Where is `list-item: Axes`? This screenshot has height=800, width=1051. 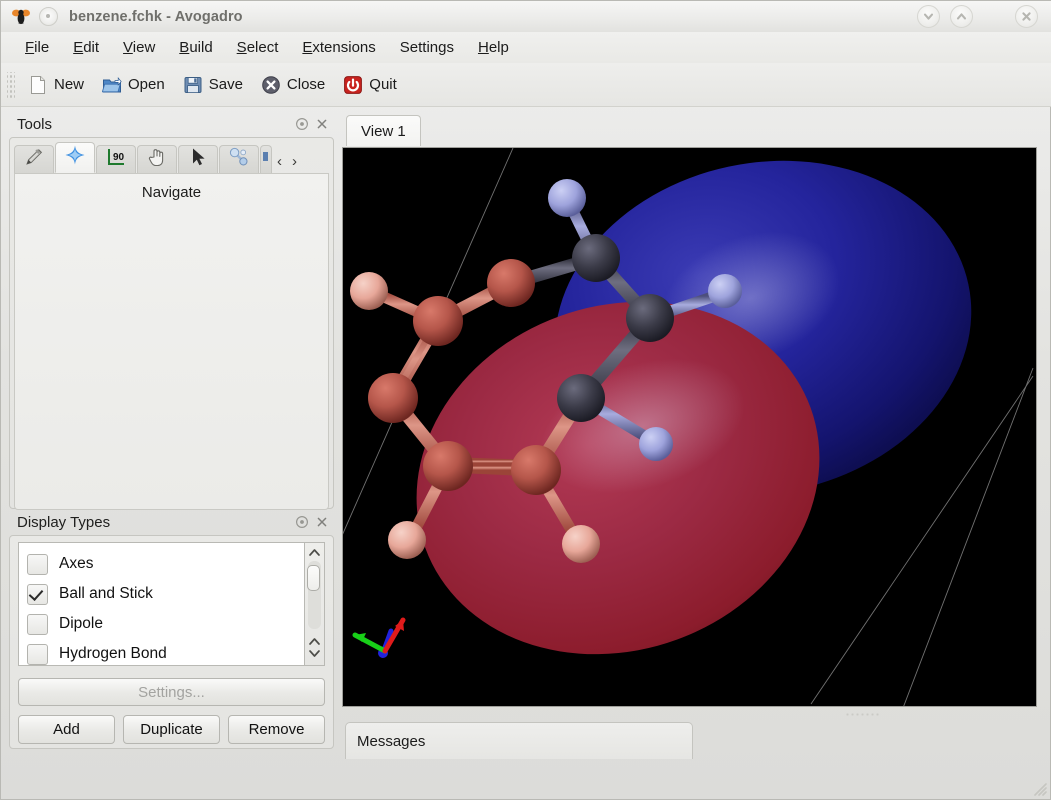
list-item: Axes is located at coordinates (161, 564).